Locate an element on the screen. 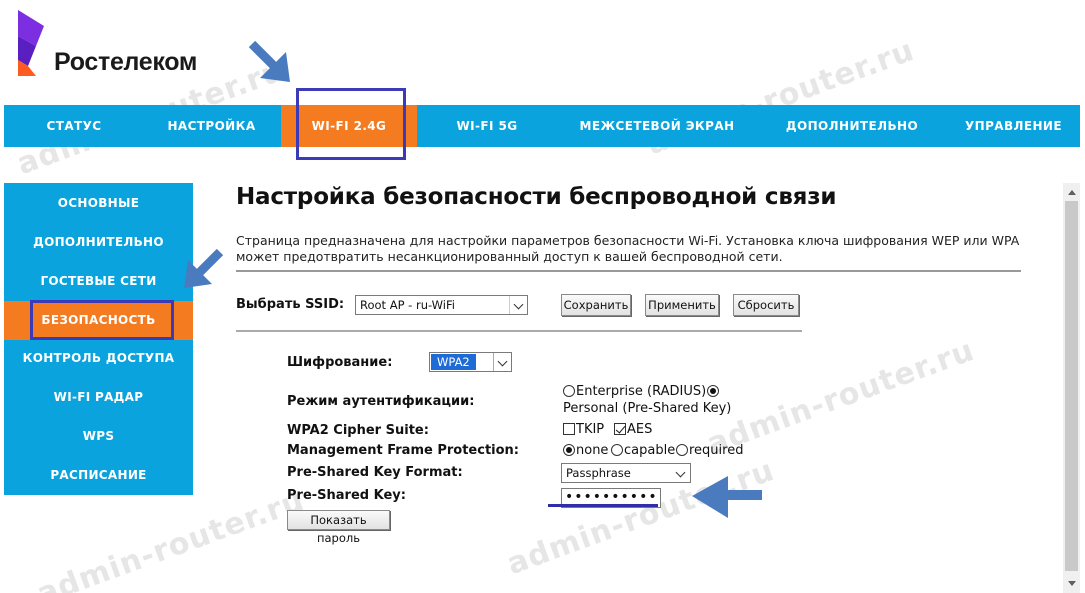  aes-checkbox is located at coordinates (620, 429).